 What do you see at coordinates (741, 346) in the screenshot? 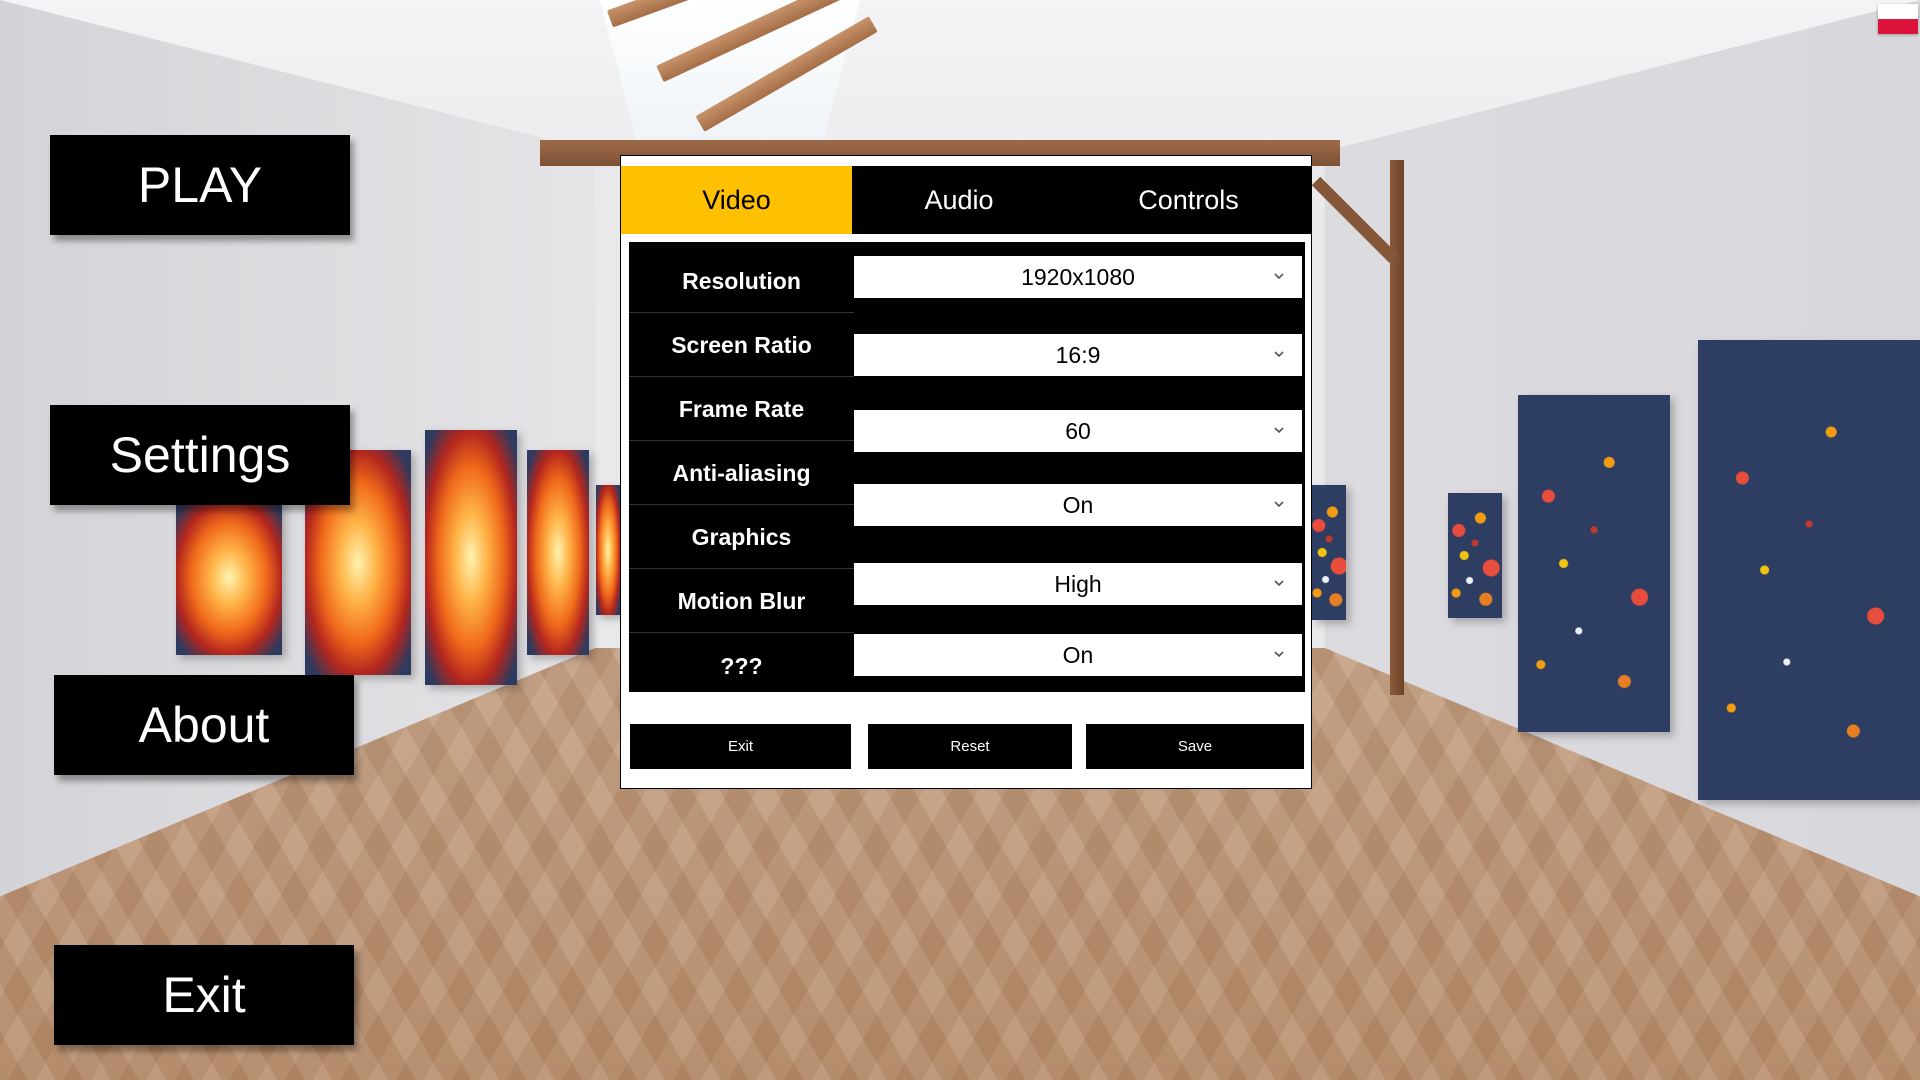
I see `screen-ratio-label: Screen Ratio` at bounding box center [741, 346].